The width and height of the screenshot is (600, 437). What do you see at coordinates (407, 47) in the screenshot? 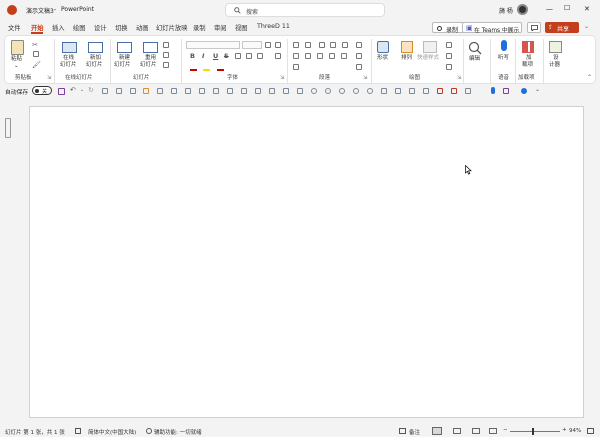
I see `arrange-icon` at bounding box center [407, 47].